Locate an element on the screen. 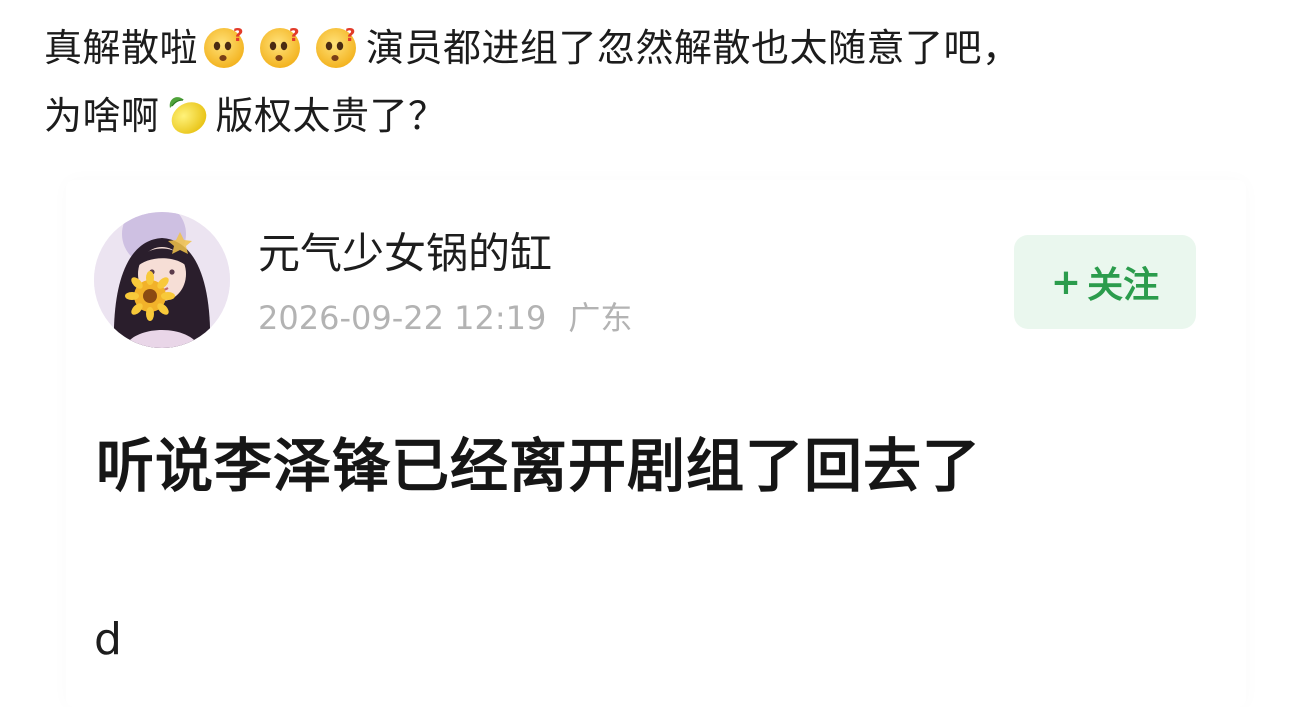 This screenshot has width=1290, height=707. stray-text: d is located at coordinates (108, 639).